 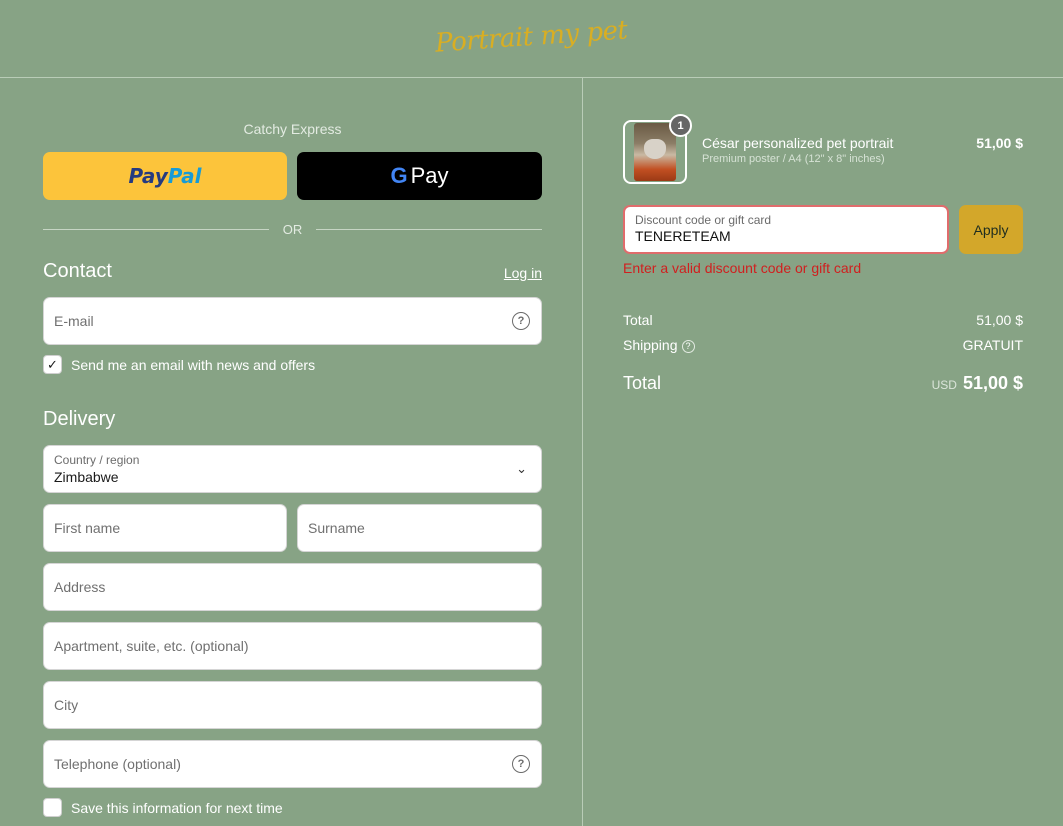 What do you see at coordinates (292, 129) in the screenshot?
I see `express-checkout-label: Catchy Express` at bounding box center [292, 129].